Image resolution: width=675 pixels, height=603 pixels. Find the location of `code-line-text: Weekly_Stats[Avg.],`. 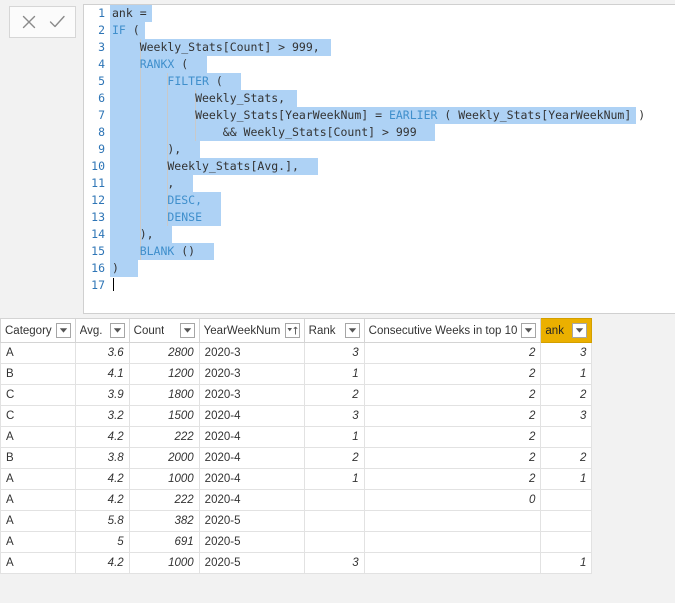

code-line-text: Weekly_Stats[Avg.], is located at coordinates (392, 166).